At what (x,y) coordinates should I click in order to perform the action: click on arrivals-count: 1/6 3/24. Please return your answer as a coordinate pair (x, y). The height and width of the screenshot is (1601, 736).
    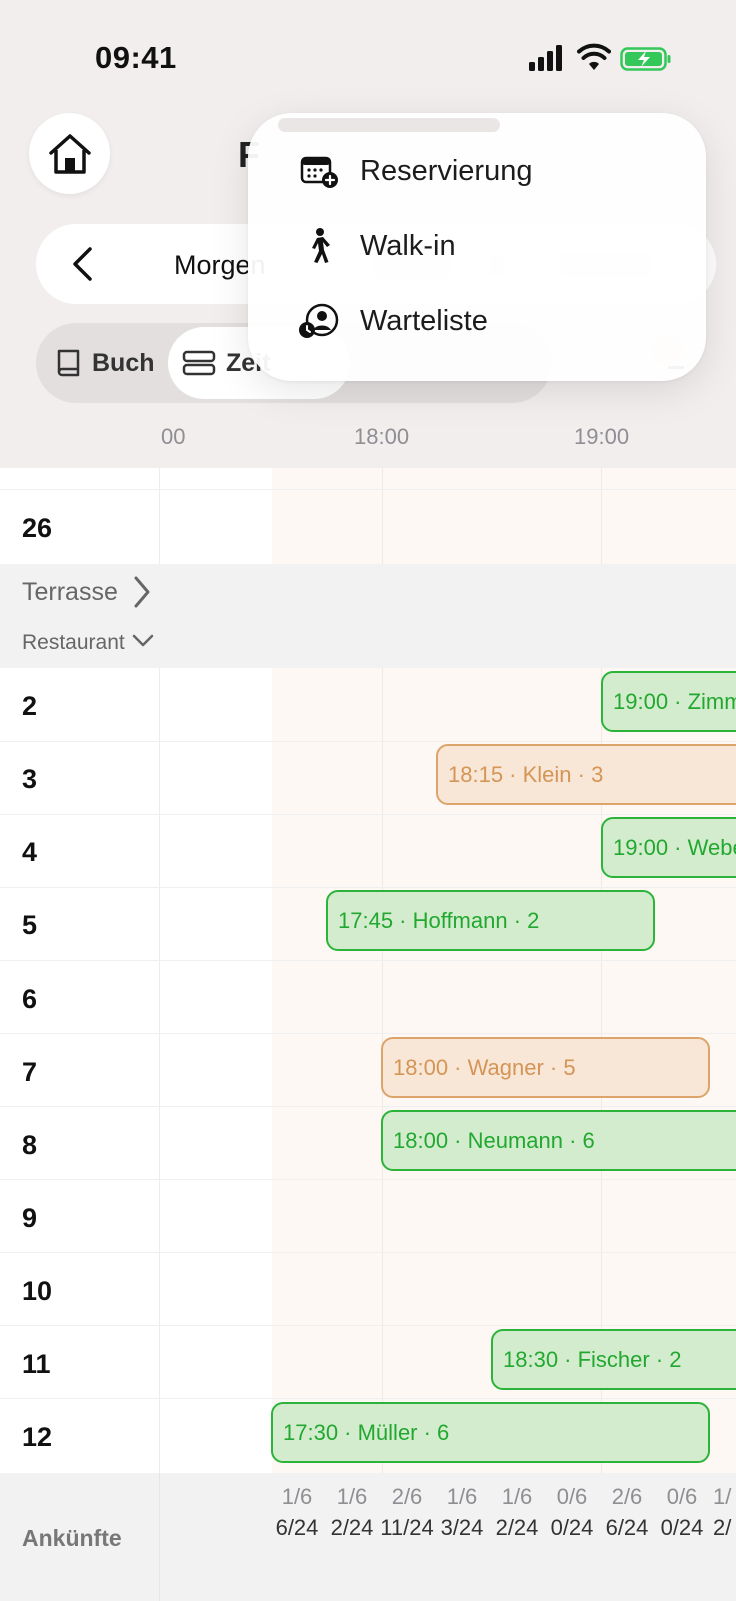
    Looking at the image, I should click on (462, 1512).